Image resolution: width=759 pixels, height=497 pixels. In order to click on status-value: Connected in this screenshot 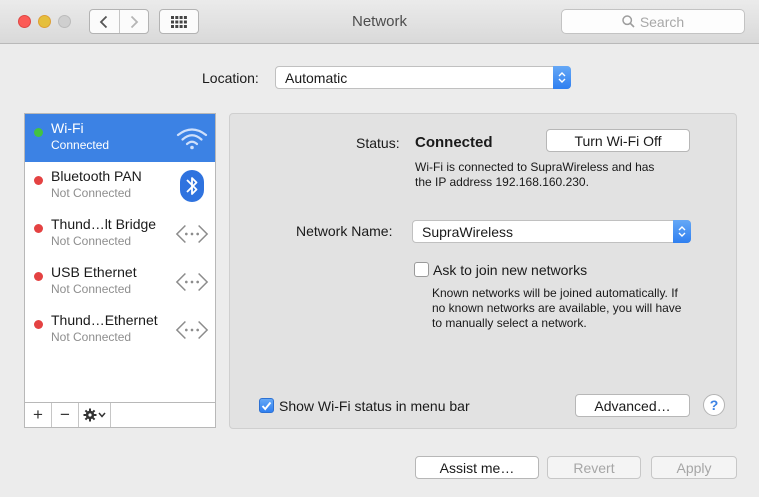, I will do `click(454, 142)`.